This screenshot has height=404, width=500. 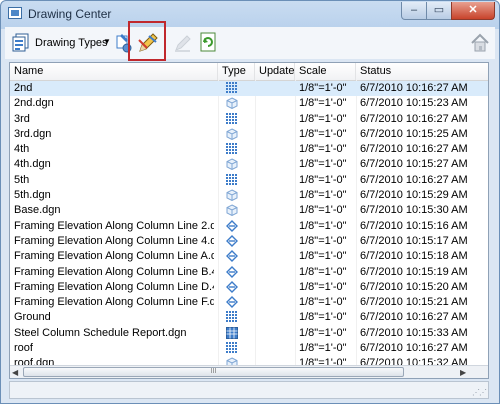 I want to click on column-header-status: Status, so click(x=422, y=71).